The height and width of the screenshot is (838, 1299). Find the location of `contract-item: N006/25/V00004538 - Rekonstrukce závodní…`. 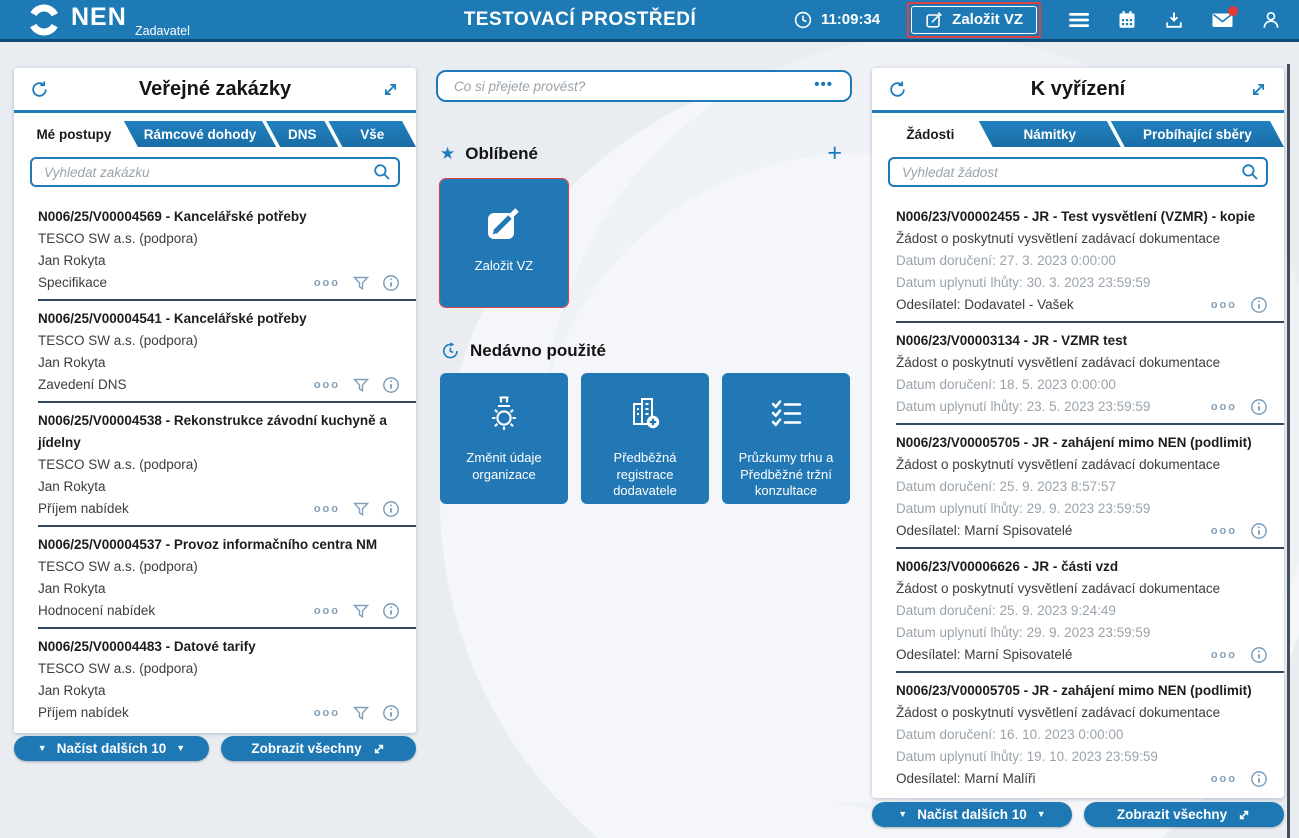

contract-item: N006/25/V00004538 - Rekonstrukce závodní… is located at coordinates (227, 464).